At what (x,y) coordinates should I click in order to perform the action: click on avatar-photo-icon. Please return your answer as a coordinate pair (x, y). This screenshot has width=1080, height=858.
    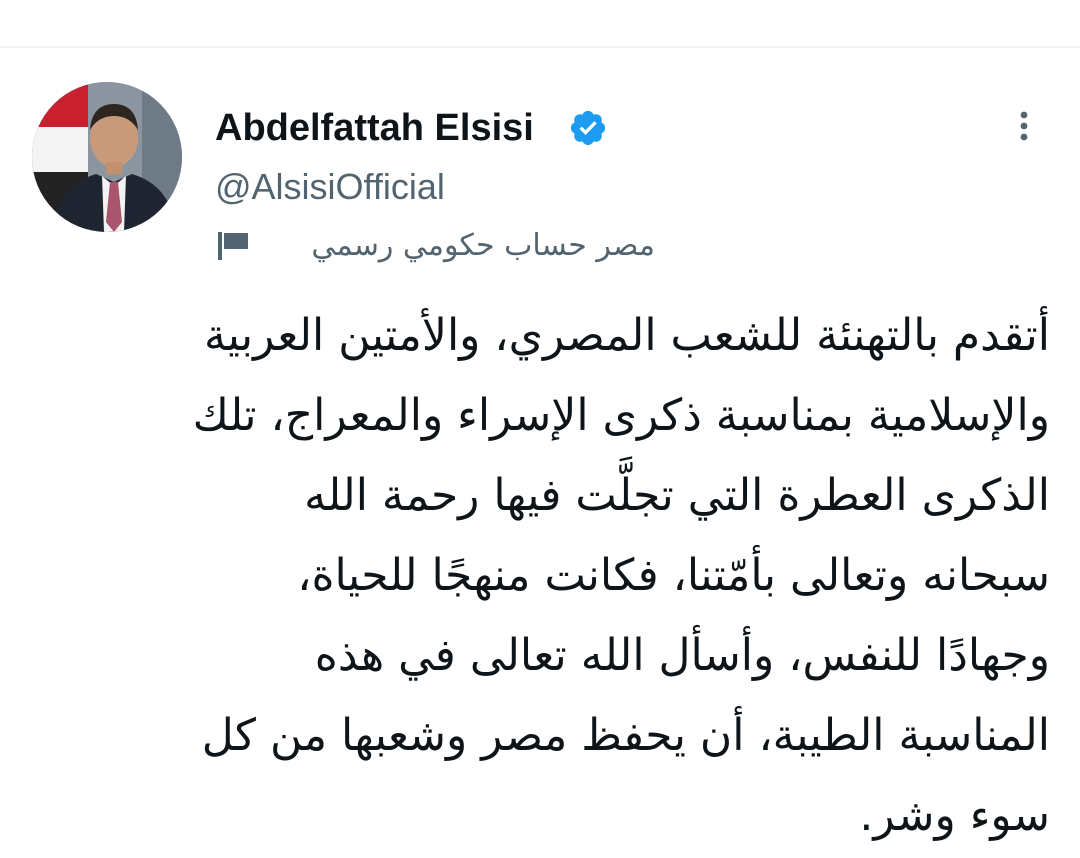
    Looking at the image, I should click on (107, 157).